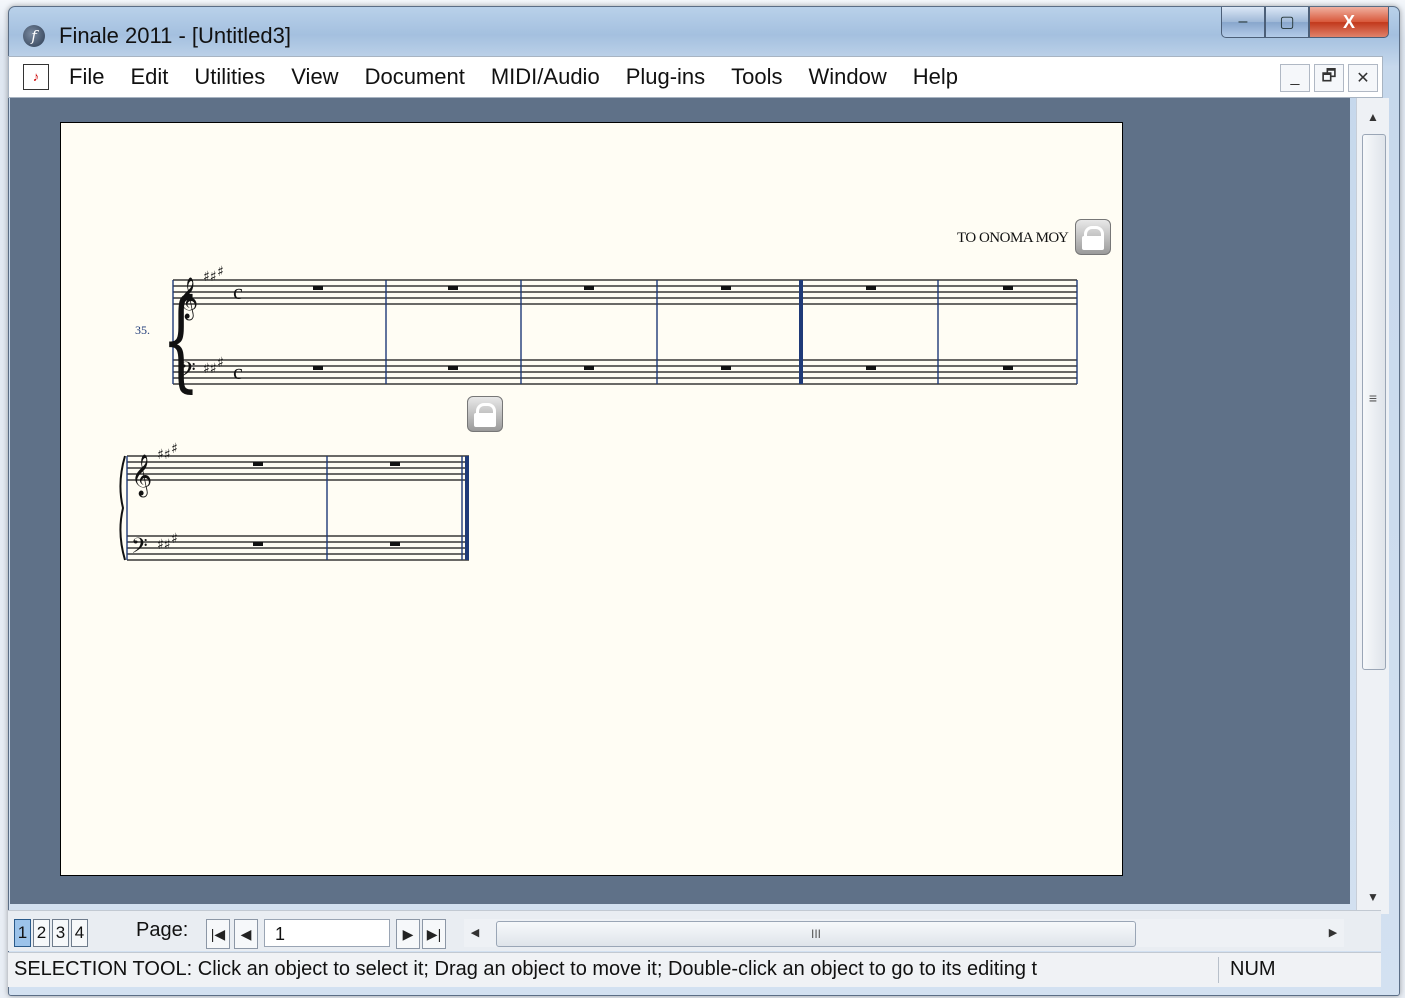 The height and width of the screenshot is (998, 1405). Describe the element at coordinates (22, 933) in the screenshot. I see `page-view-1-button: 1` at that location.